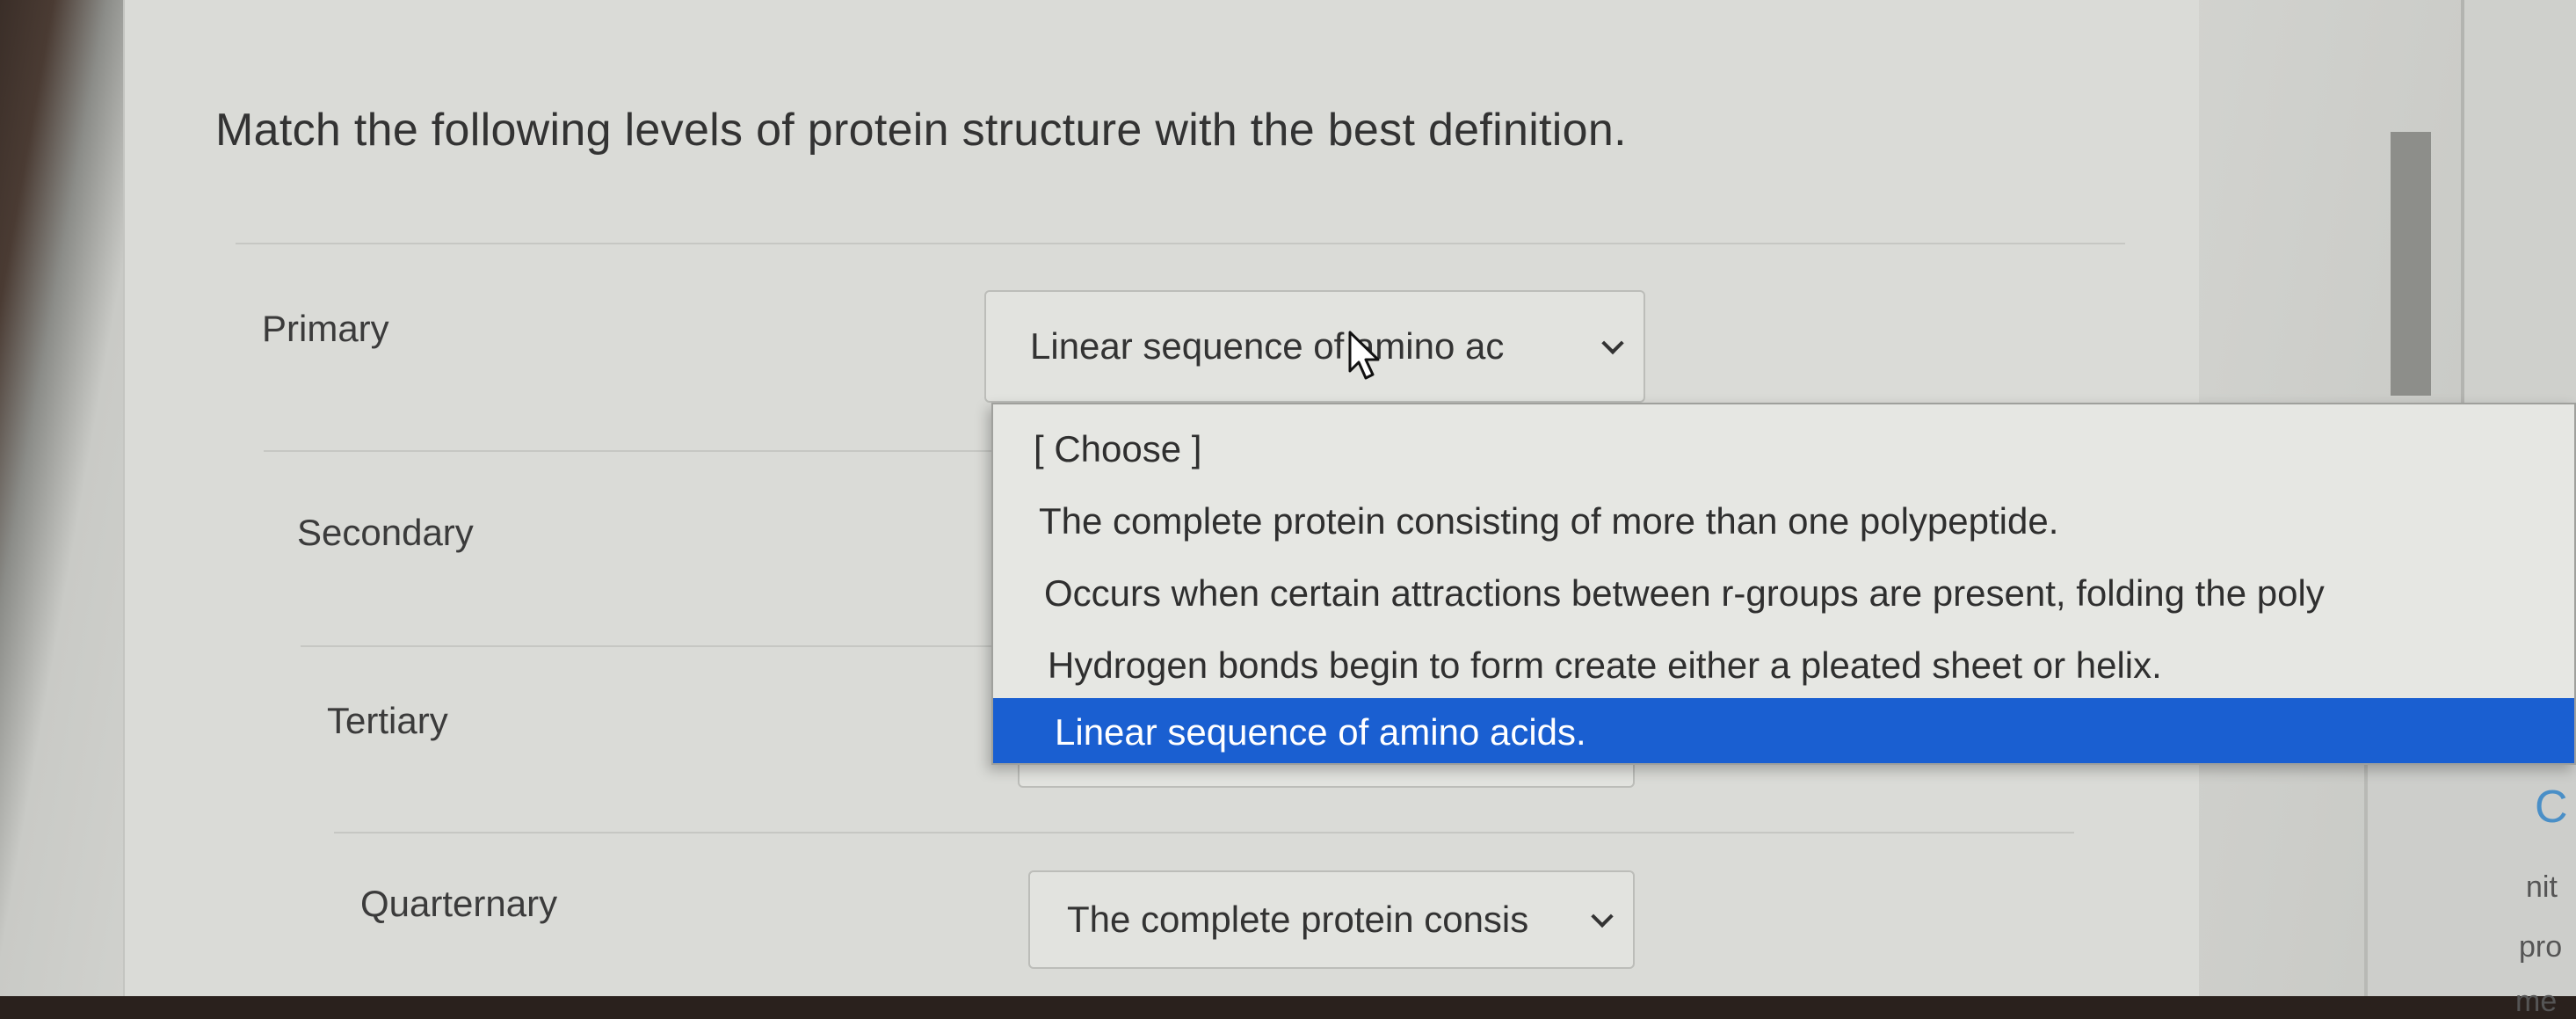  I want to click on side-fragment-nit: nit, so click(2542, 887).